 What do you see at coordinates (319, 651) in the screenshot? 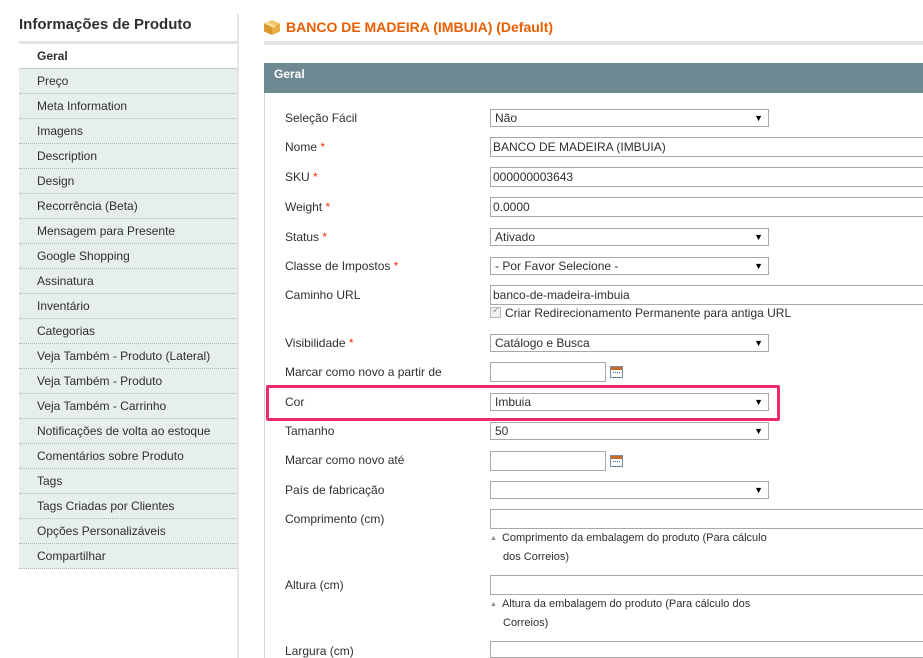
I see `field-label-largura: Largura (cm)` at bounding box center [319, 651].